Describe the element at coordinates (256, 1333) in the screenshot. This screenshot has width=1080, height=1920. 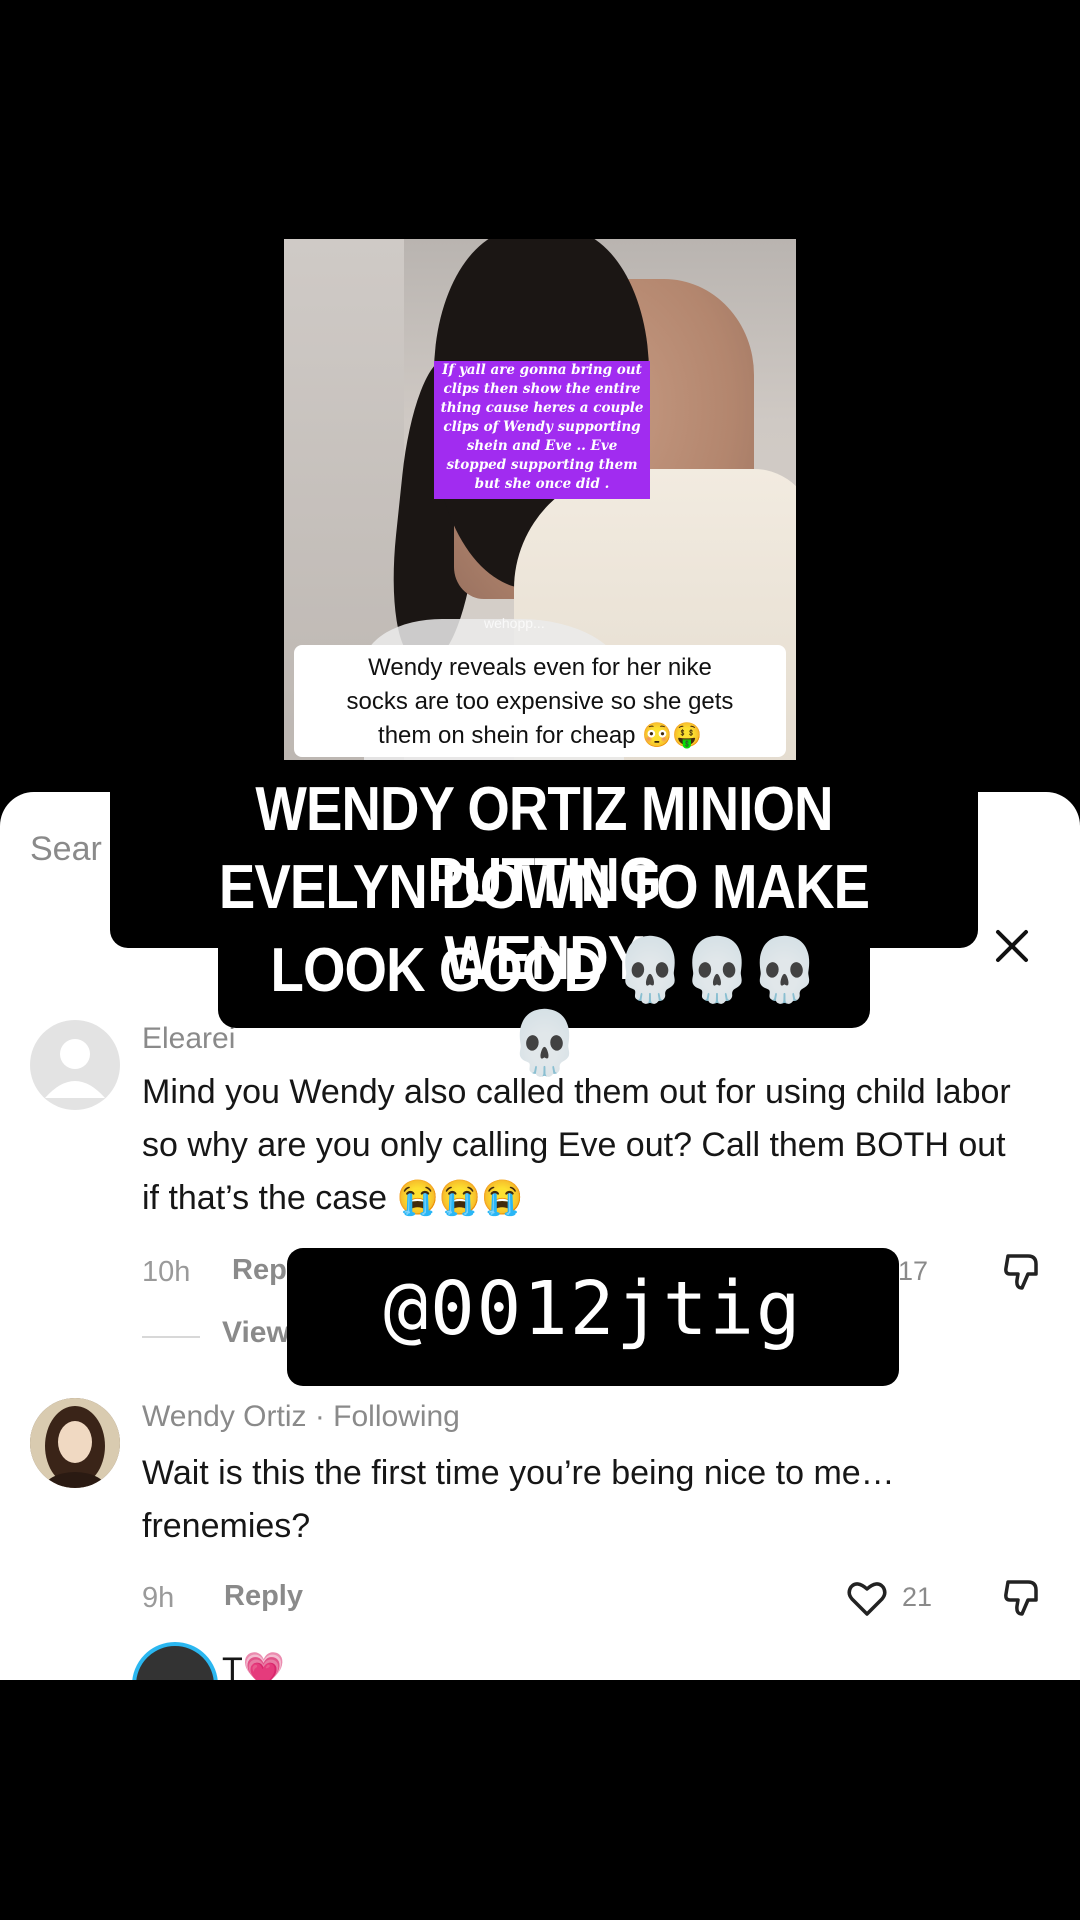
I see `view-replies-button: View` at that location.